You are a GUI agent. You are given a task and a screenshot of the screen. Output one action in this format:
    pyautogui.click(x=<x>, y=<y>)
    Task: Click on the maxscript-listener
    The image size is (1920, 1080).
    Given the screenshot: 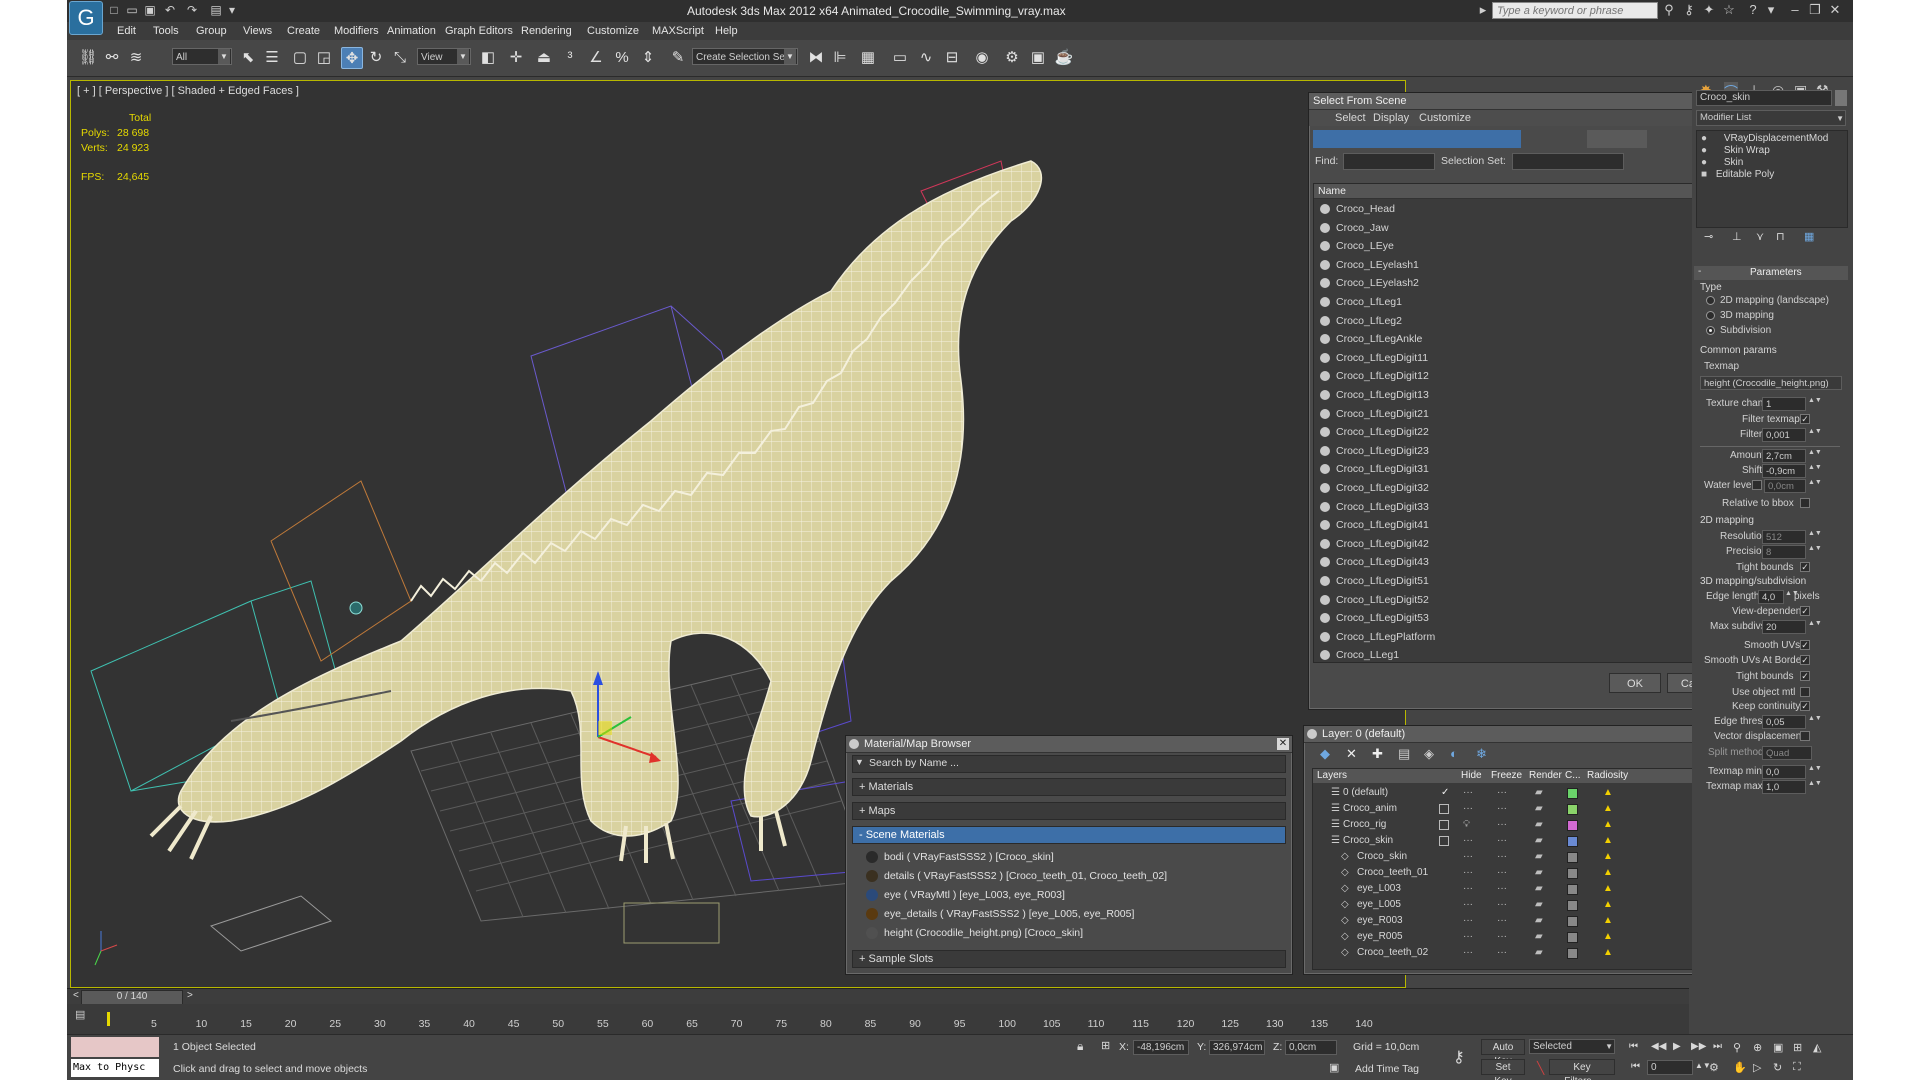 What is the action you would take?
    pyautogui.click(x=115, y=1047)
    